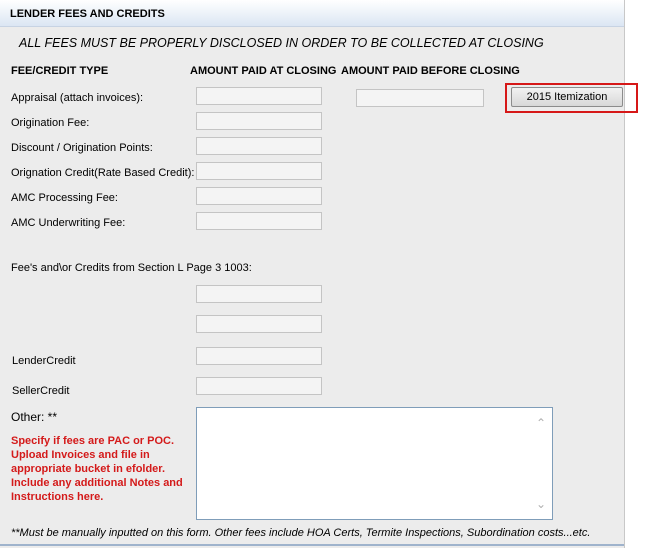  I want to click on other-notes-textarea: ⌃ ⌄, so click(374, 463).